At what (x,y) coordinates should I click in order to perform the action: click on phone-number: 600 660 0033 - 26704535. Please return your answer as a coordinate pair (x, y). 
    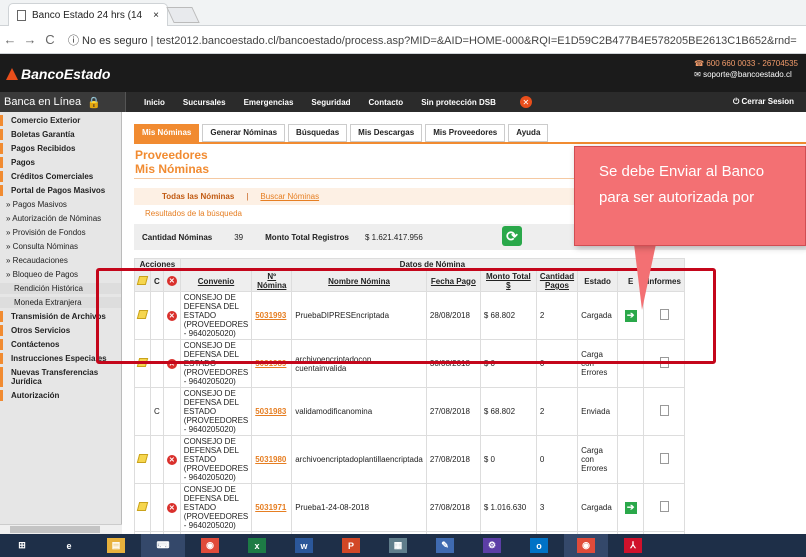
    Looking at the image, I should click on (752, 63).